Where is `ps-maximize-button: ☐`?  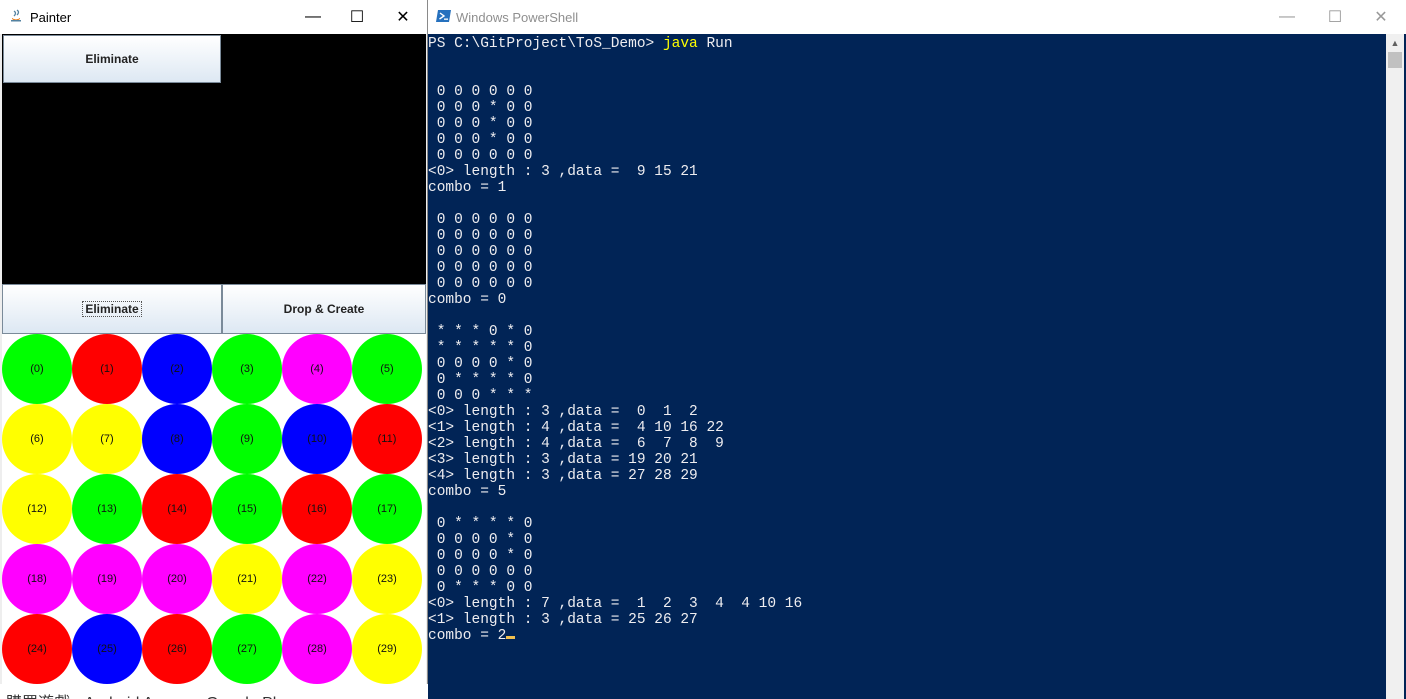
ps-maximize-button: ☐ is located at coordinates (1335, 17).